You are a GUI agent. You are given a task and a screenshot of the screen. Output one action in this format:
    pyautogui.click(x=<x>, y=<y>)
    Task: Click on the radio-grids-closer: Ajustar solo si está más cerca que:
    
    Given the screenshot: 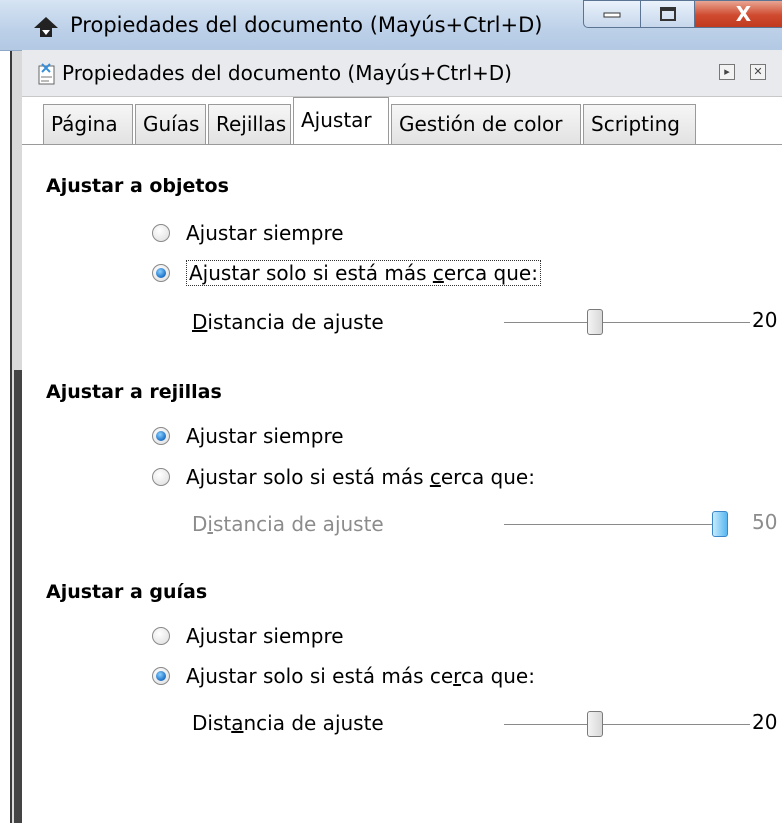 What is the action you would take?
    pyautogui.click(x=343, y=477)
    